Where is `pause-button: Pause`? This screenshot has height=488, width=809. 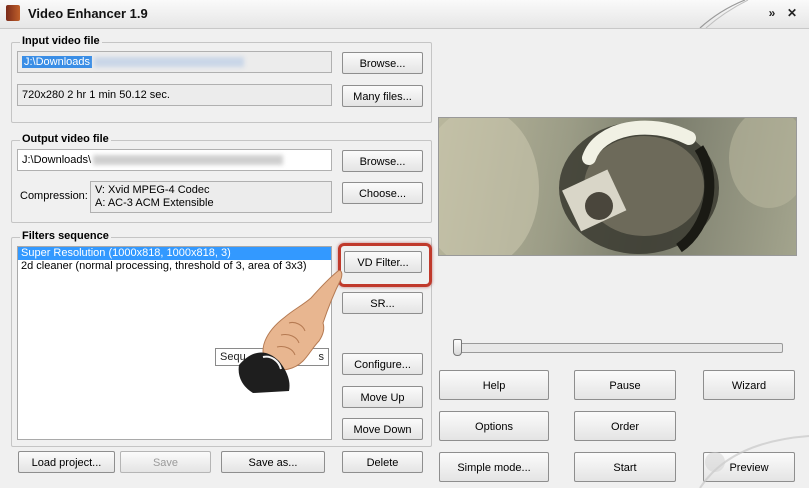 pause-button: Pause is located at coordinates (625, 385).